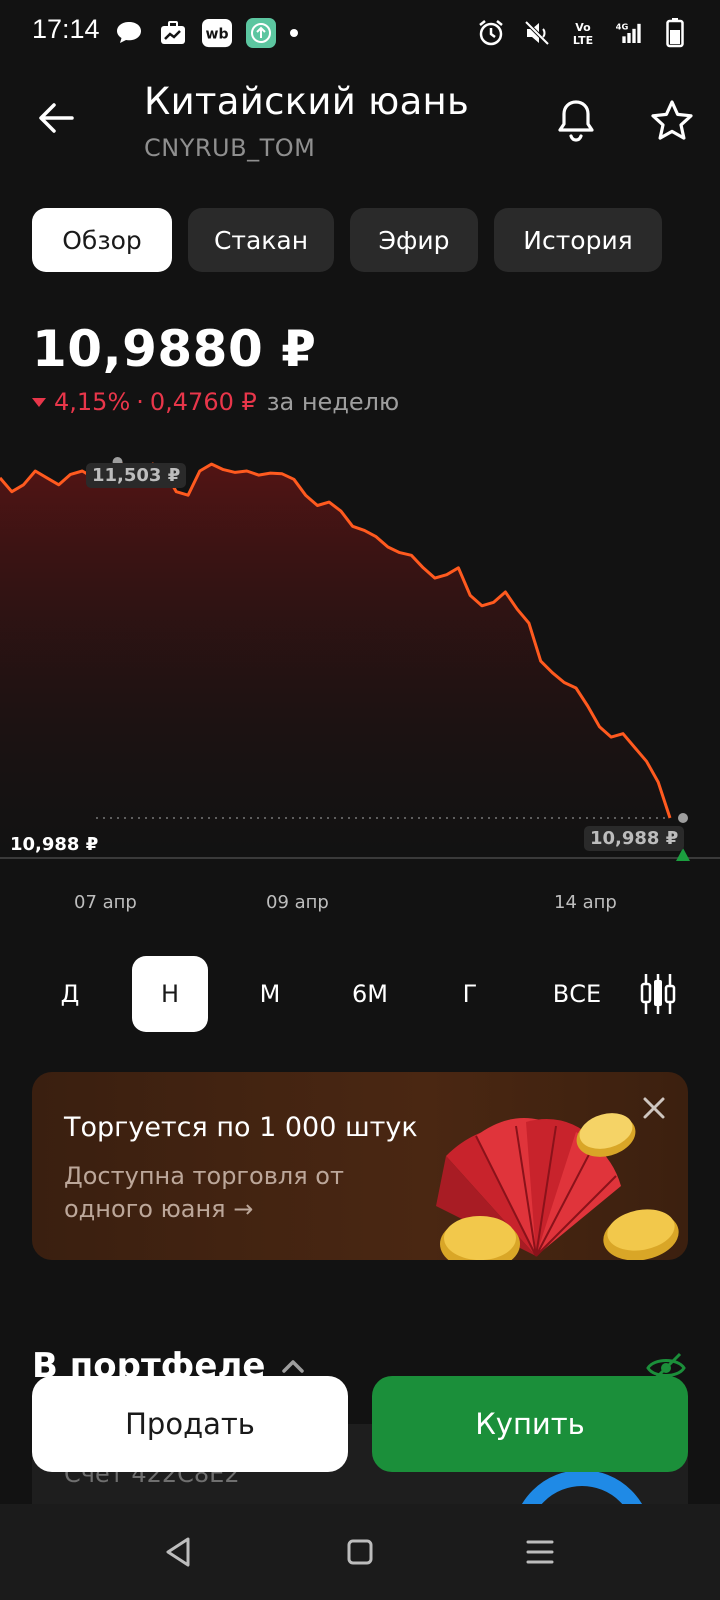 The image size is (720, 1600). Describe the element at coordinates (241, 1127) in the screenshot. I see `banner-title: Торгуется по 1 000 штук` at that location.